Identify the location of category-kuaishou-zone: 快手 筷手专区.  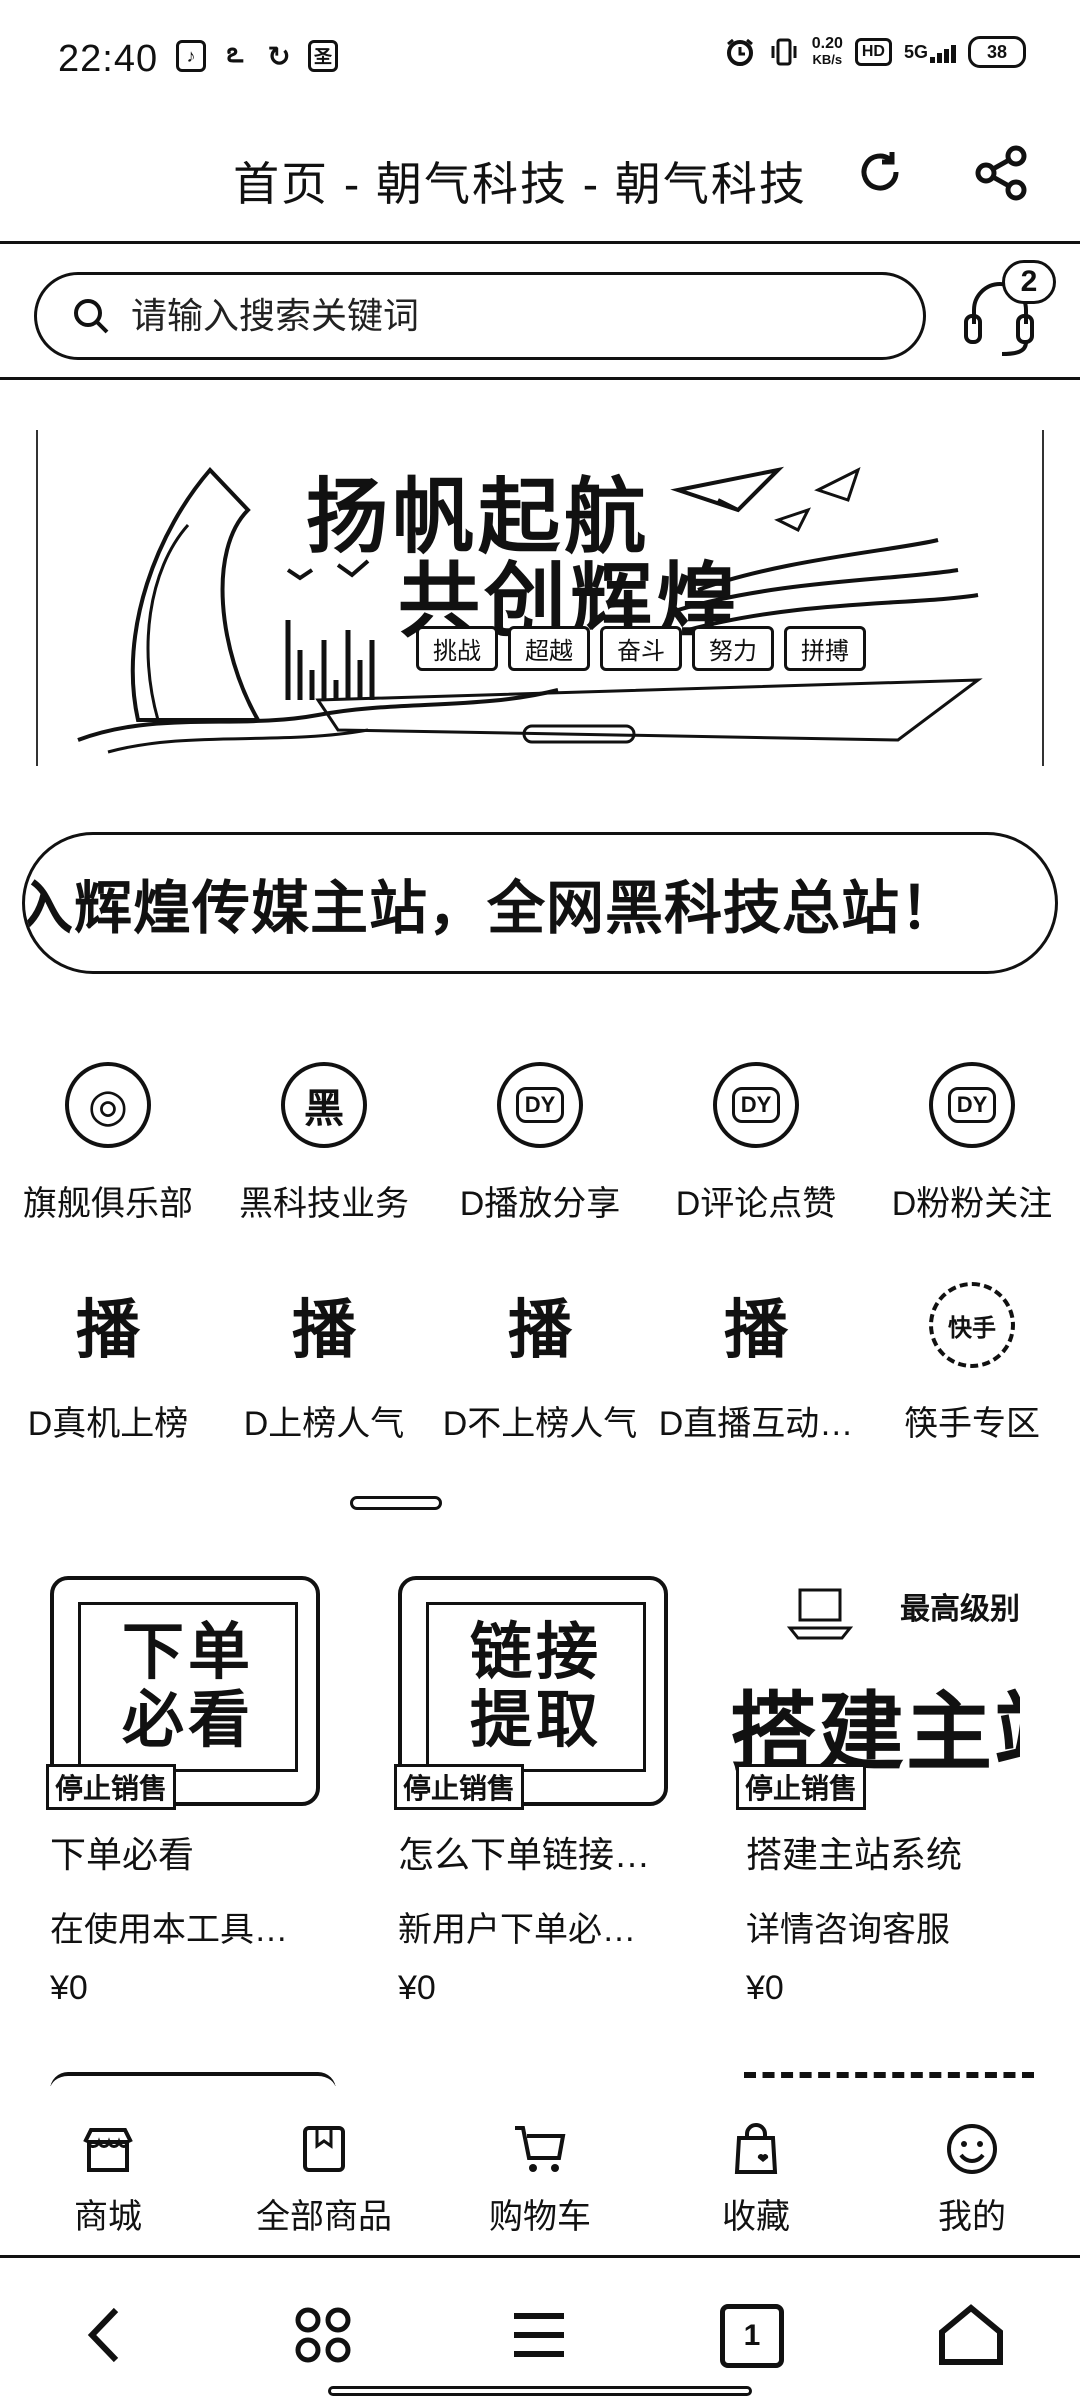
(972, 1363).